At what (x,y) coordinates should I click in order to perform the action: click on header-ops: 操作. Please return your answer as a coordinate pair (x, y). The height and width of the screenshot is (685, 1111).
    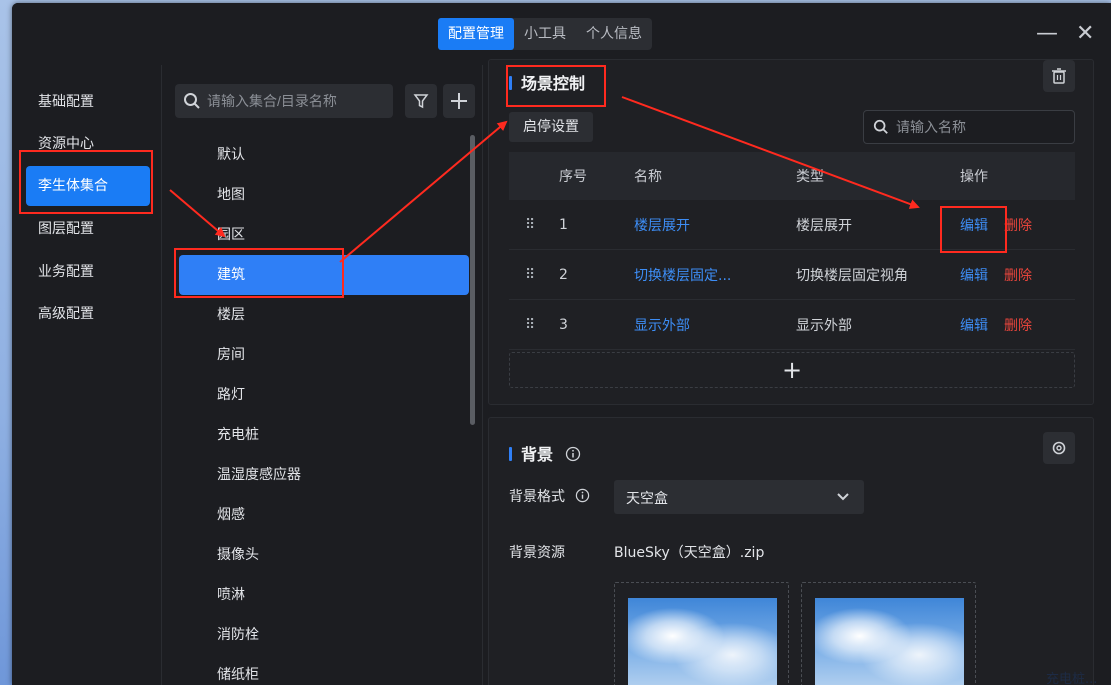
    Looking at the image, I should click on (974, 177).